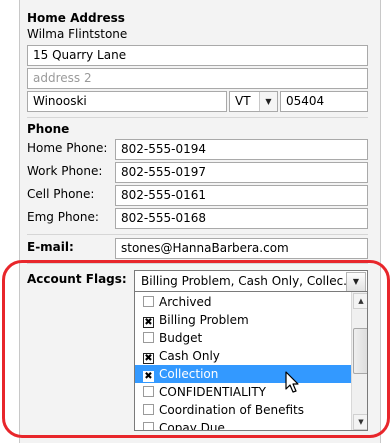 The width and height of the screenshot is (392, 443). What do you see at coordinates (77, 34) in the screenshot?
I see `contact-name: Wilma Flintstone` at bounding box center [77, 34].